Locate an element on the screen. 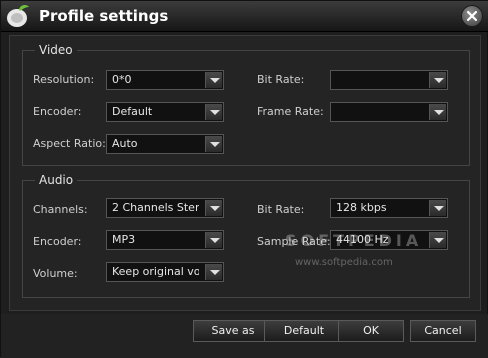 Image resolution: width=488 pixels, height=358 pixels. video-bitrate-select is located at coordinates (389, 80).